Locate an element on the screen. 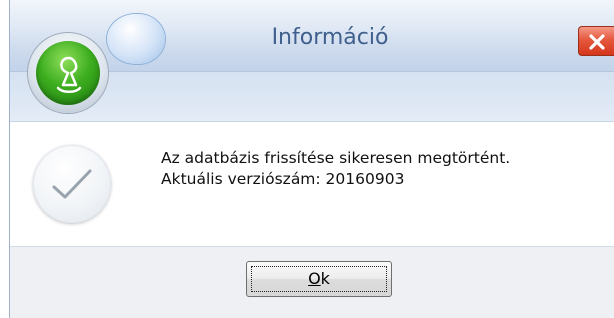 This screenshot has height=318, width=614. quick-access-button is located at coordinates (136, 39).